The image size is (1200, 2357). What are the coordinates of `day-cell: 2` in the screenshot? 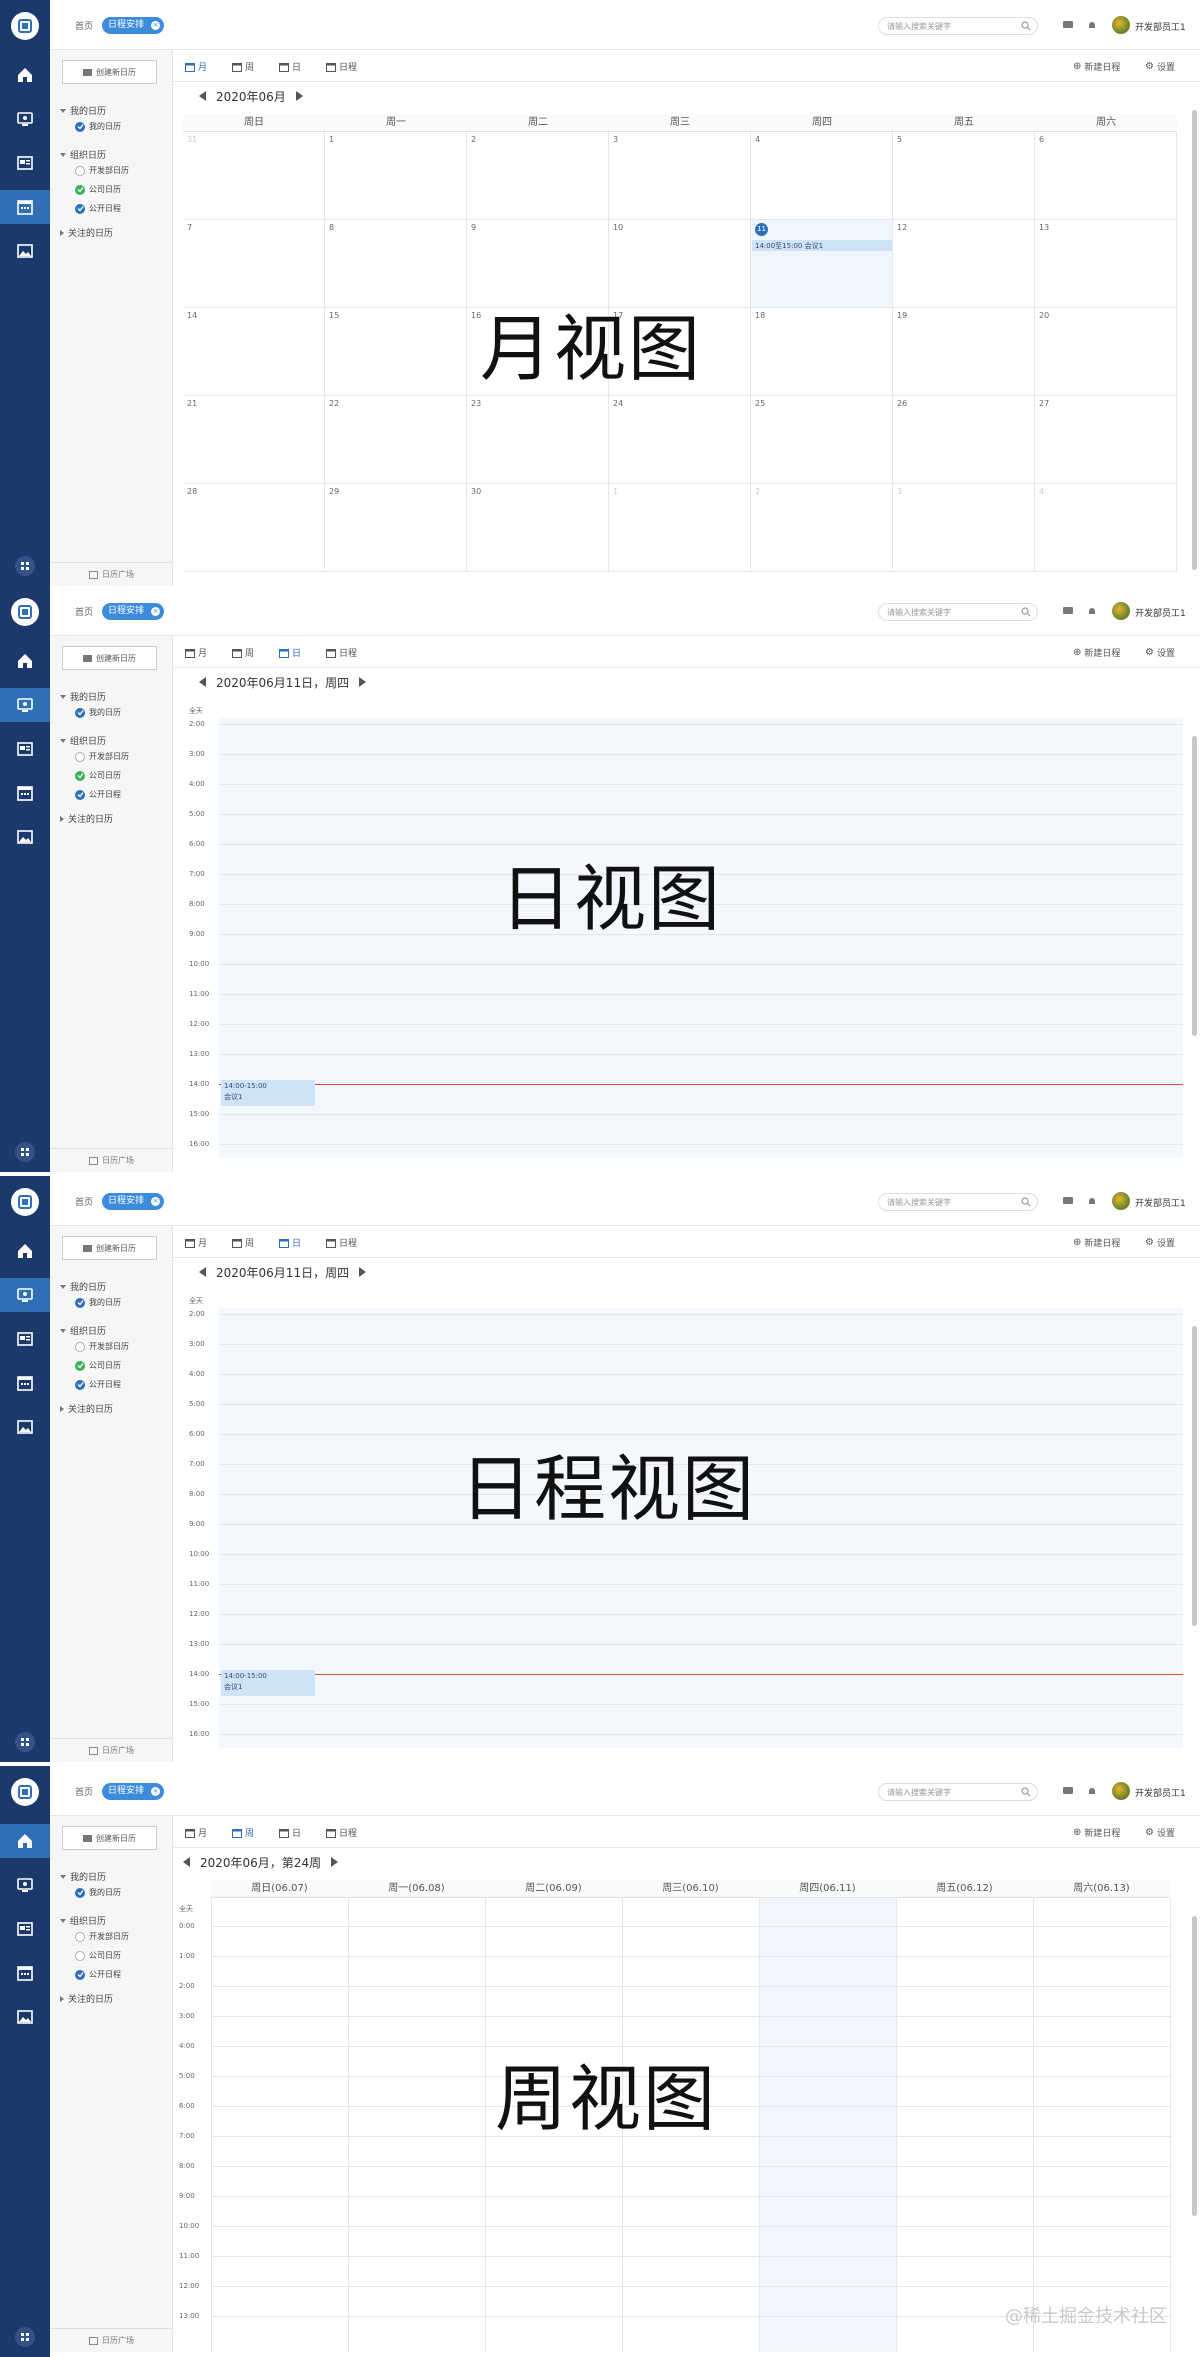 It's located at (538, 176).